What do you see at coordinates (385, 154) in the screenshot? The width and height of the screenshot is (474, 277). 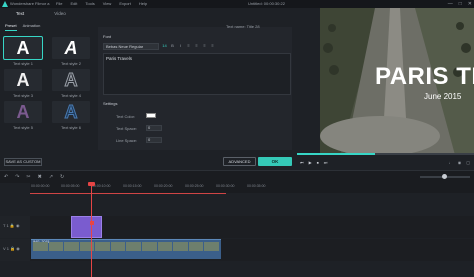 I see `playback-progress` at bounding box center [385, 154].